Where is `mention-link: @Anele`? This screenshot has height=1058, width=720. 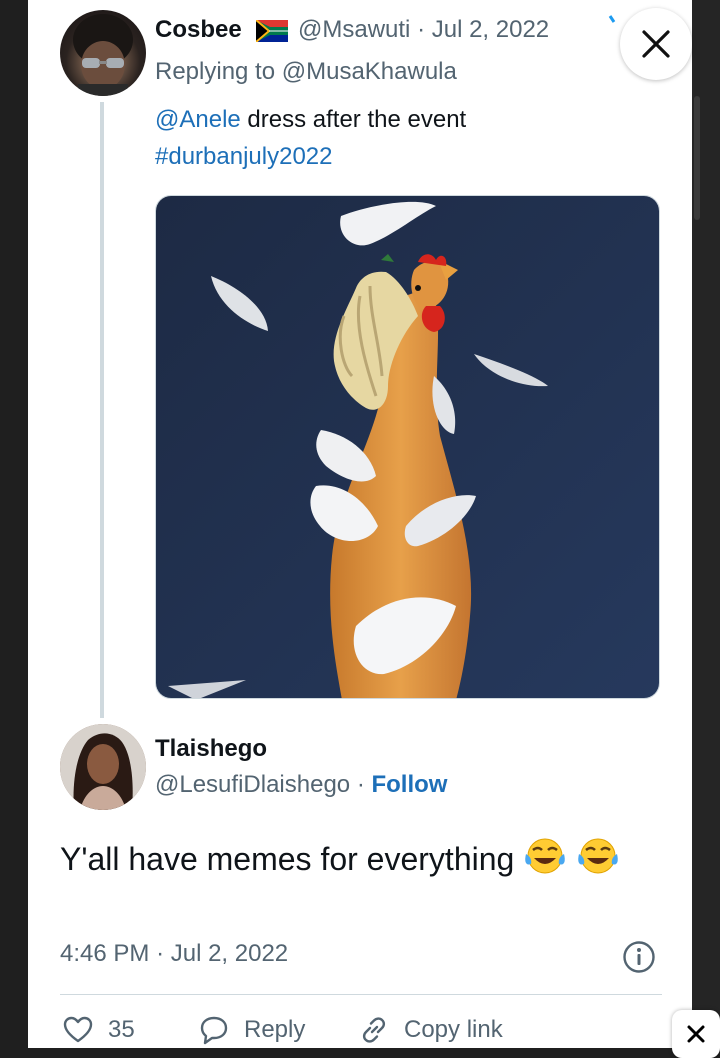 mention-link: @Anele is located at coordinates (198, 119).